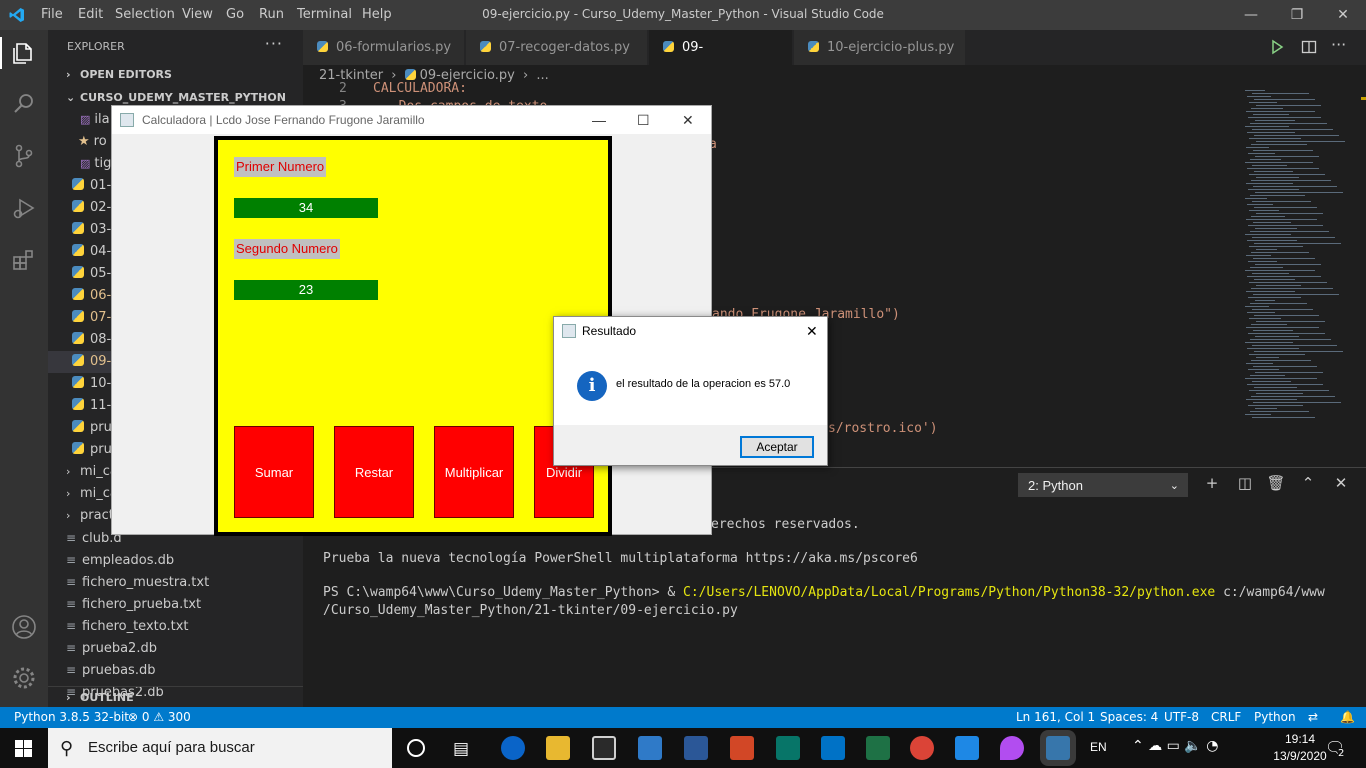 The height and width of the screenshot is (768, 1366). What do you see at coordinates (721, 60) in the screenshot?
I see `tab-09-ejercicio: 09-ejercicio.py✕` at bounding box center [721, 60].